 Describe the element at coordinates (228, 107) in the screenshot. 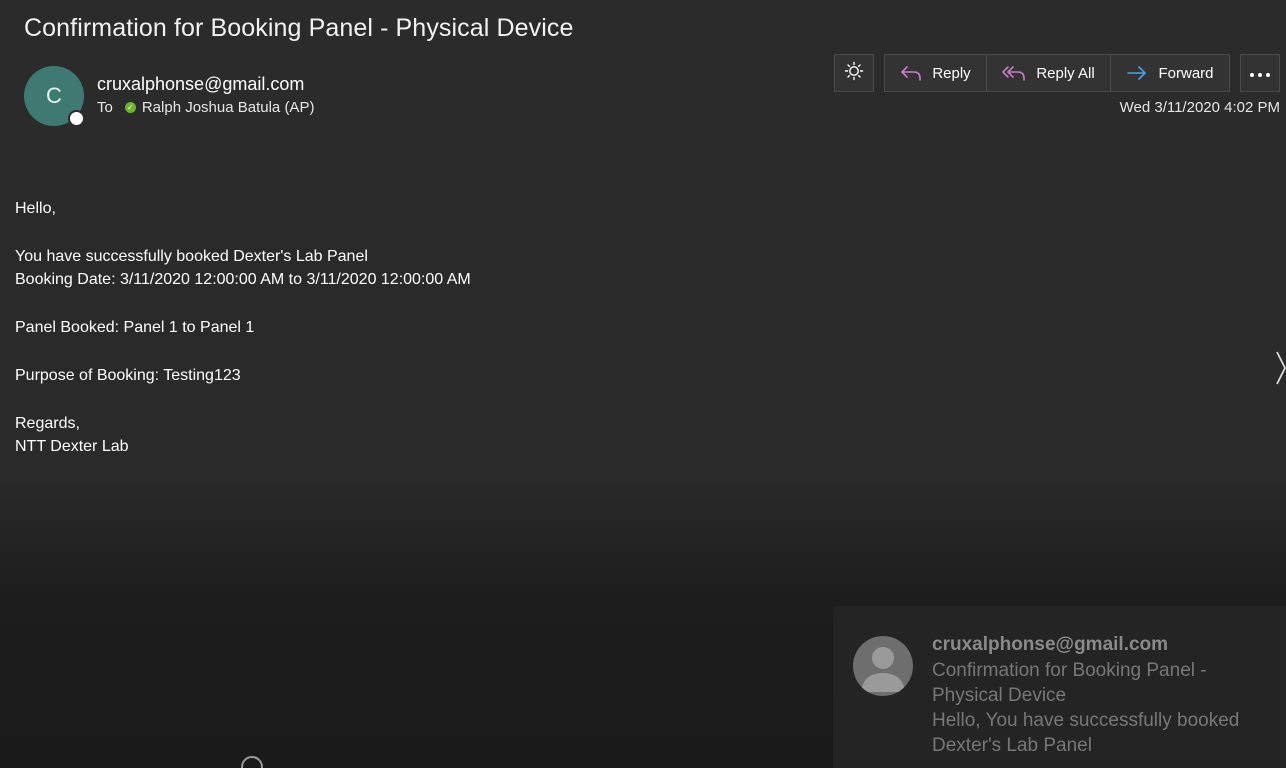

I see `recipient-name: Ralph Joshua Batula (AP)` at that location.